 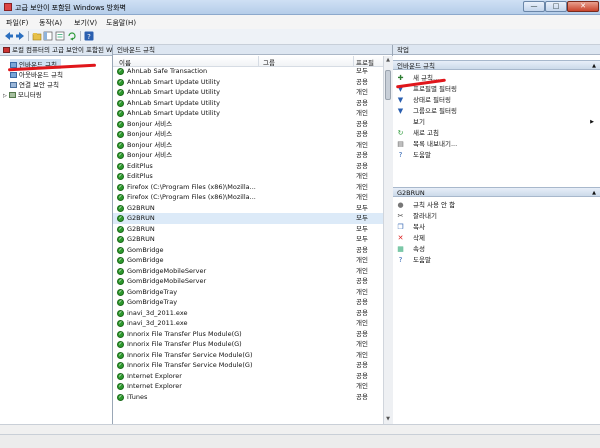 I want to click on forward-icon, so click(x=20, y=36).